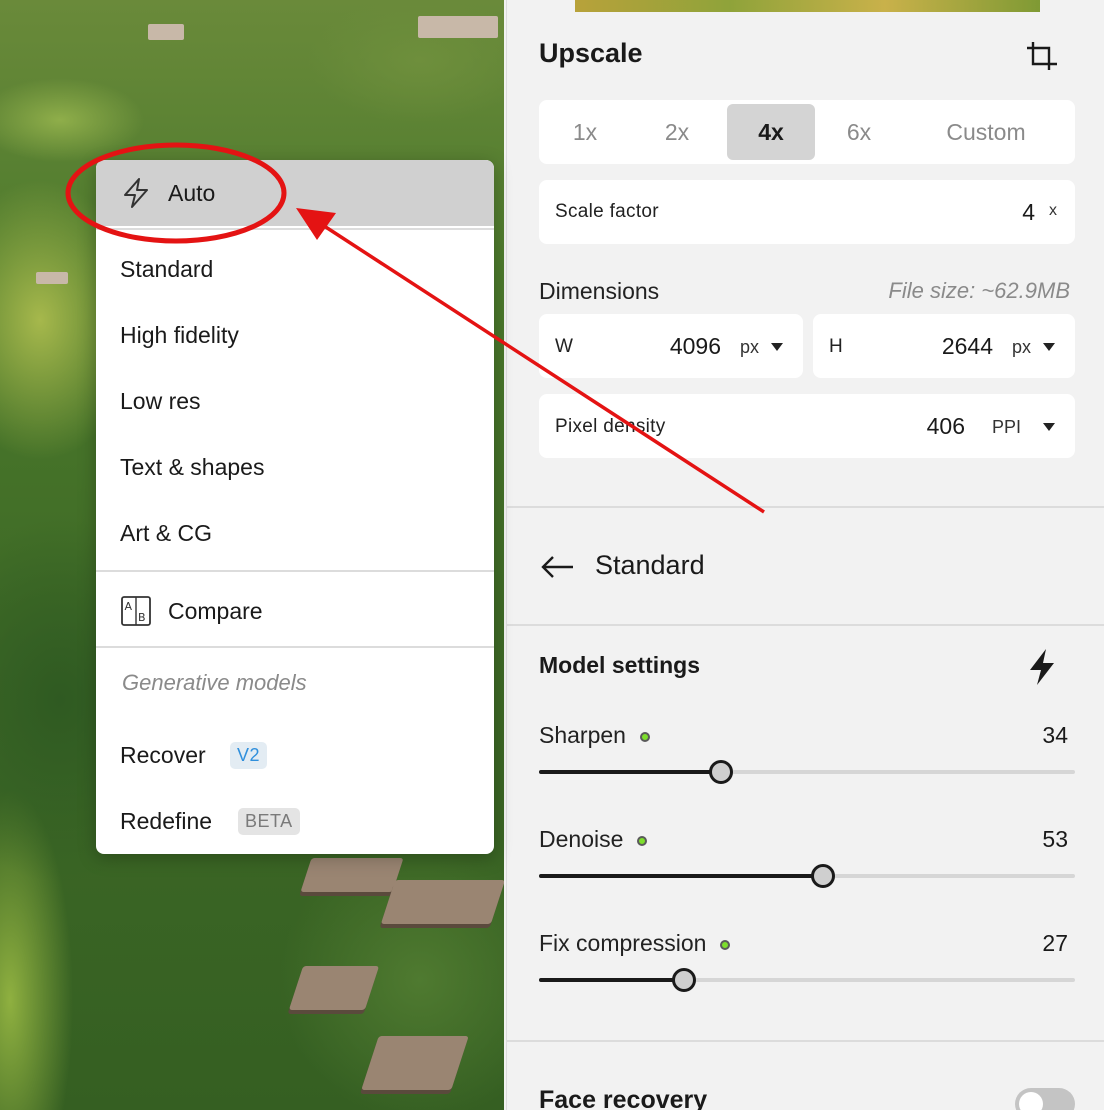 This screenshot has height=1110, width=1104. What do you see at coordinates (136, 611) in the screenshot?
I see `ab-compare-icon: A B` at bounding box center [136, 611].